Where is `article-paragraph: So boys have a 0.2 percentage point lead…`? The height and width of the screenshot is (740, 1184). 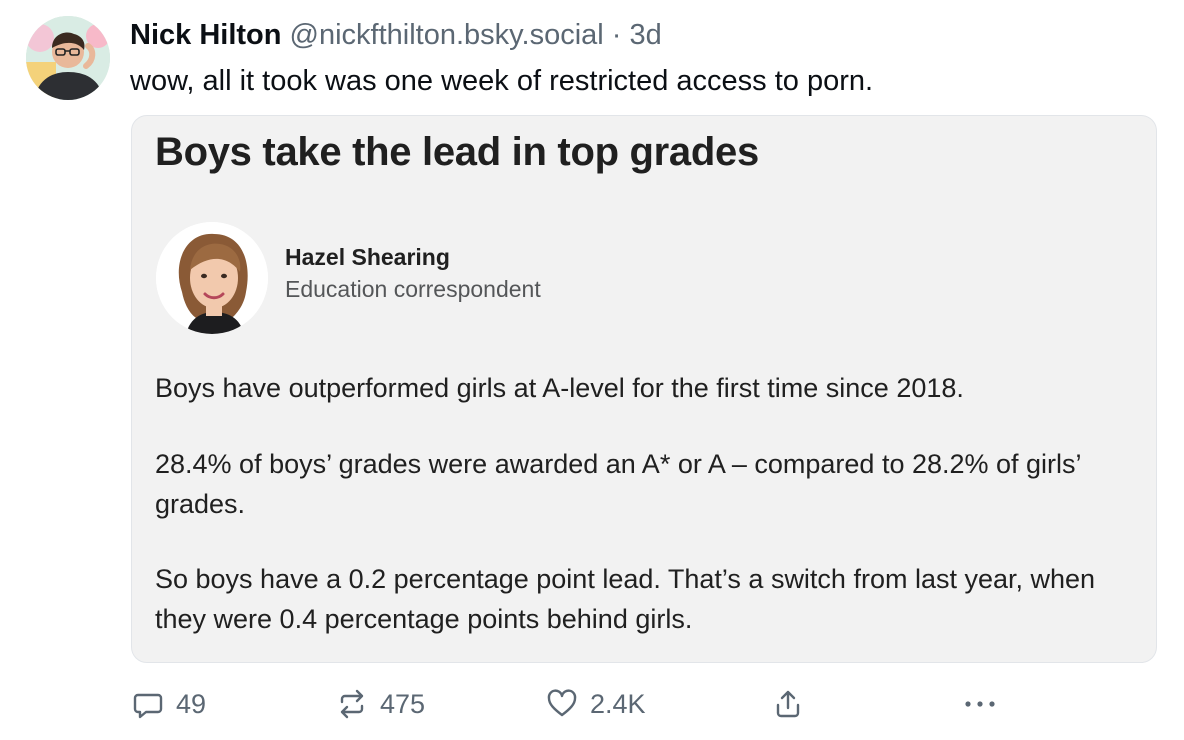 article-paragraph: So boys have a 0.2 percentage point lead… is located at coordinates (625, 599).